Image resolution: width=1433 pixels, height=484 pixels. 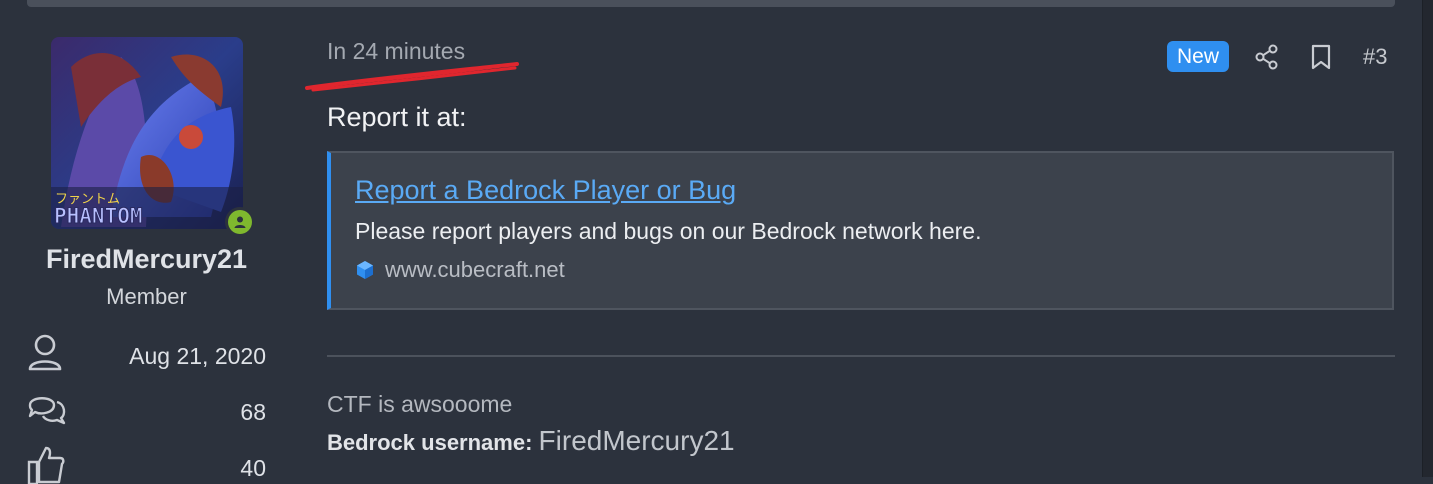 What do you see at coordinates (98, 216) in the screenshot?
I see `svg-text: PHANTOM` at bounding box center [98, 216].